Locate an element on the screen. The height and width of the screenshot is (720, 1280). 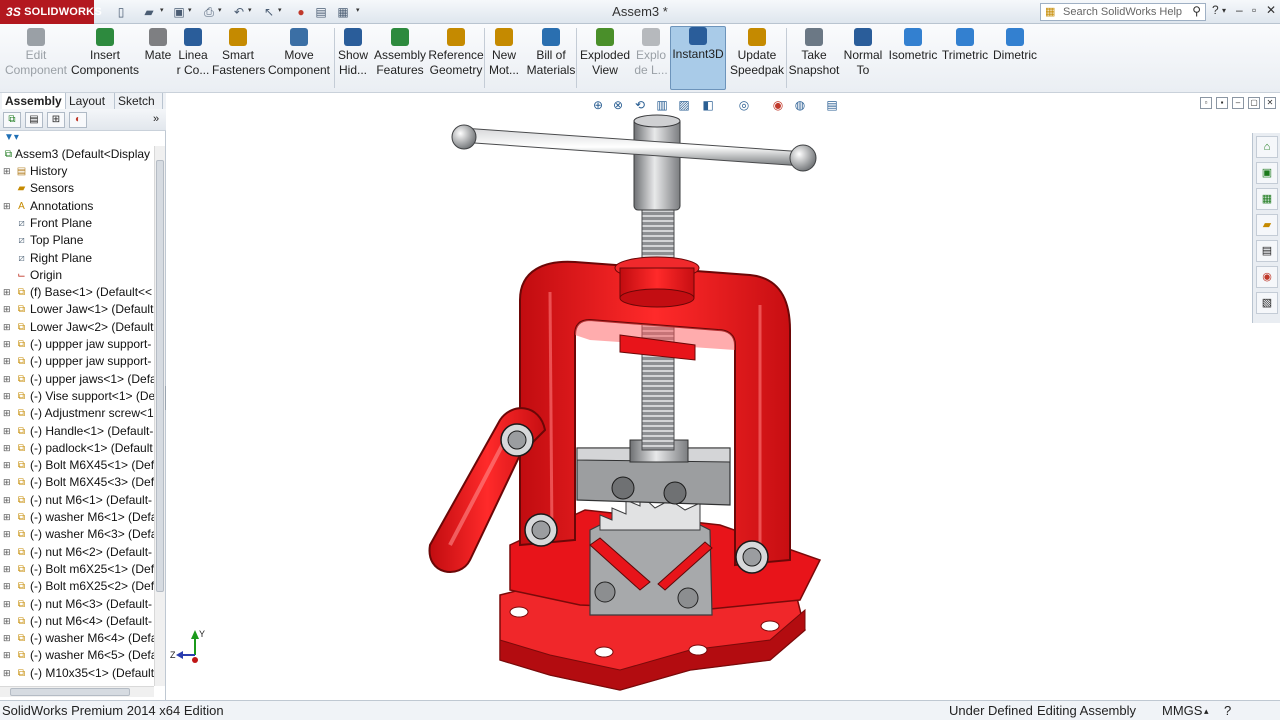
isometric-button: Isometric is located at coordinates (913, 45).